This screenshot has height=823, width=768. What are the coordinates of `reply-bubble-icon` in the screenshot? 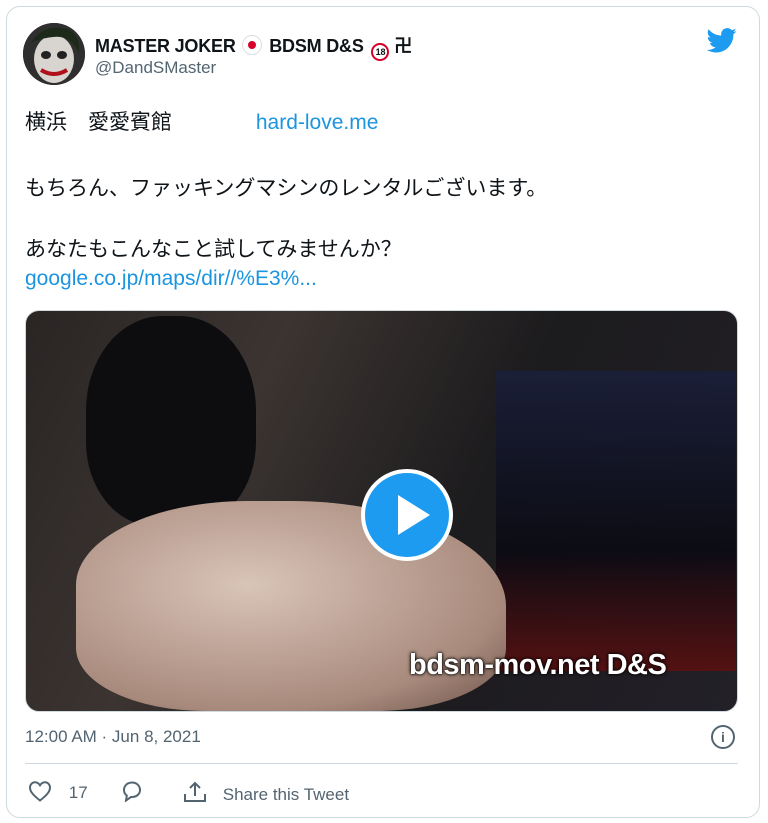 It's located at (132, 791).